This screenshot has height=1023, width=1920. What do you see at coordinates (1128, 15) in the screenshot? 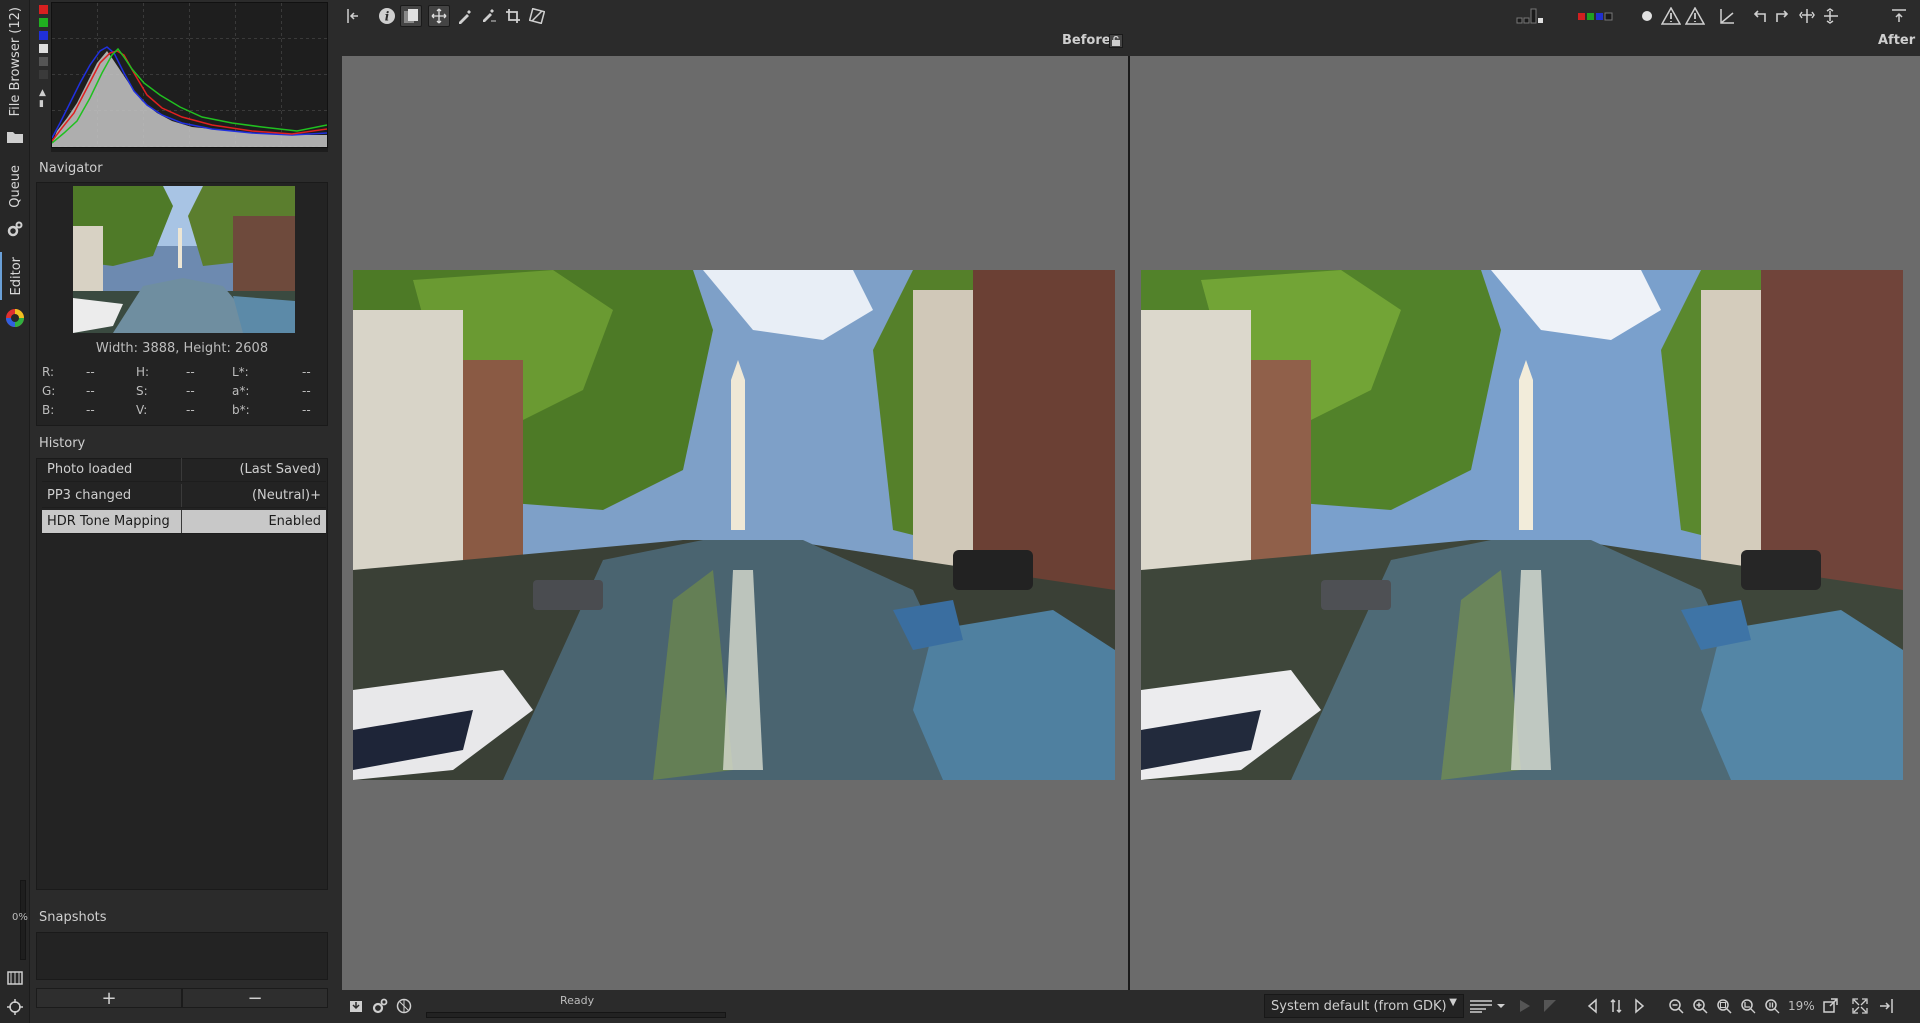
I see `top-toolbar: i` at bounding box center [1128, 15].